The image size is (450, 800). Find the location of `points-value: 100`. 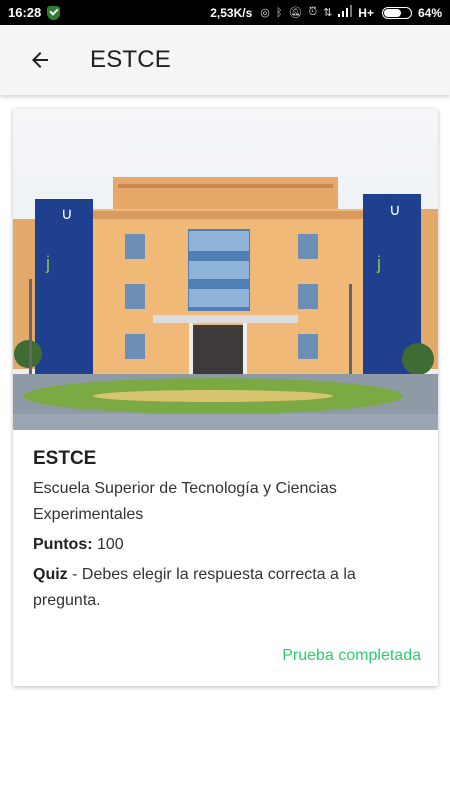

points-value: 100 is located at coordinates (108, 544).